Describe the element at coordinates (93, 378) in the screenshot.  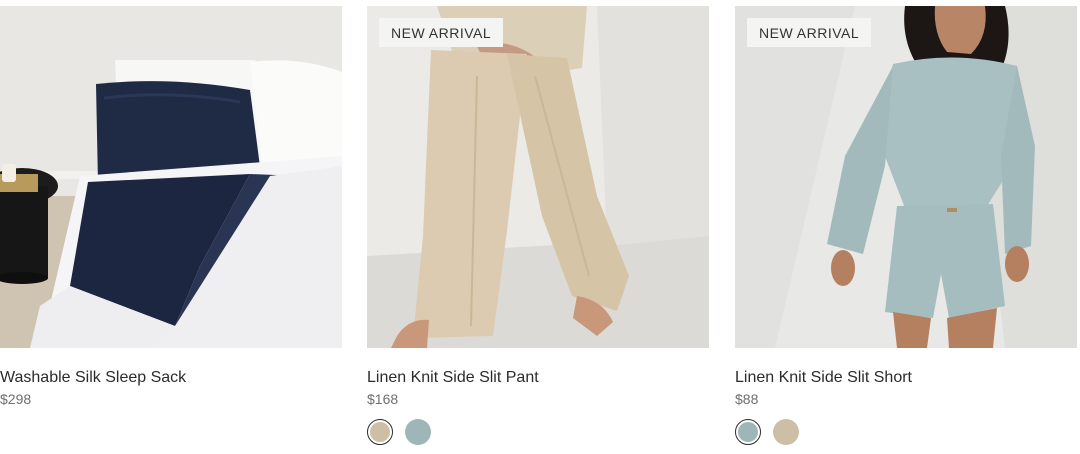
I see `product-title: Washable Silk Sleep Sack` at that location.